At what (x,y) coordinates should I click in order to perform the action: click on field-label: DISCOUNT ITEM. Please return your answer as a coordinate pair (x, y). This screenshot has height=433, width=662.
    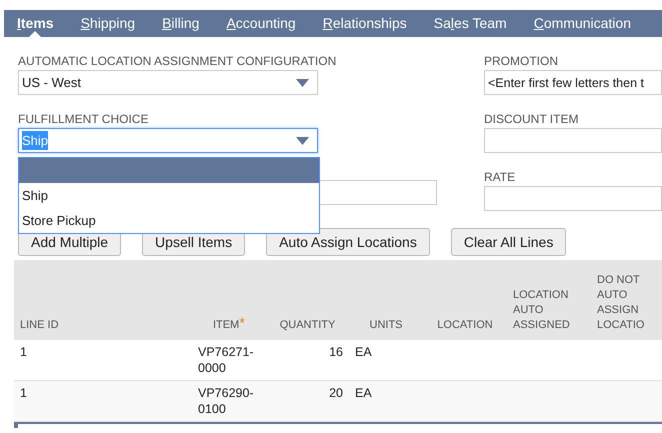
    Looking at the image, I should click on (532, 119).